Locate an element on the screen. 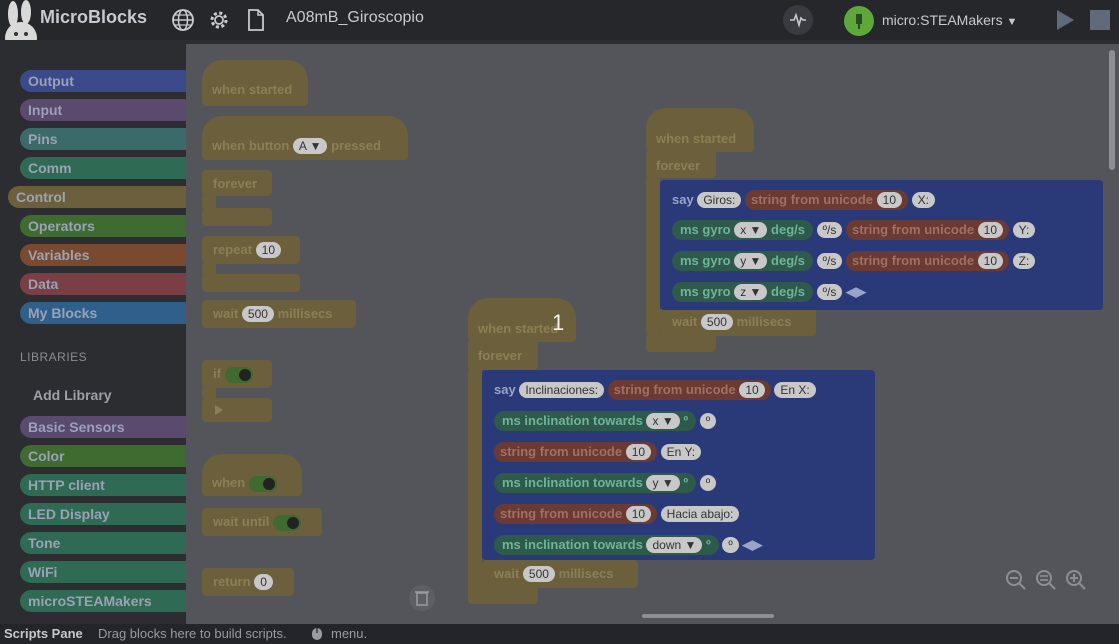 Image resolution: width=1119 pixels, height=644 pixels. text-slot: En X: is located at coordinates (795, 390).